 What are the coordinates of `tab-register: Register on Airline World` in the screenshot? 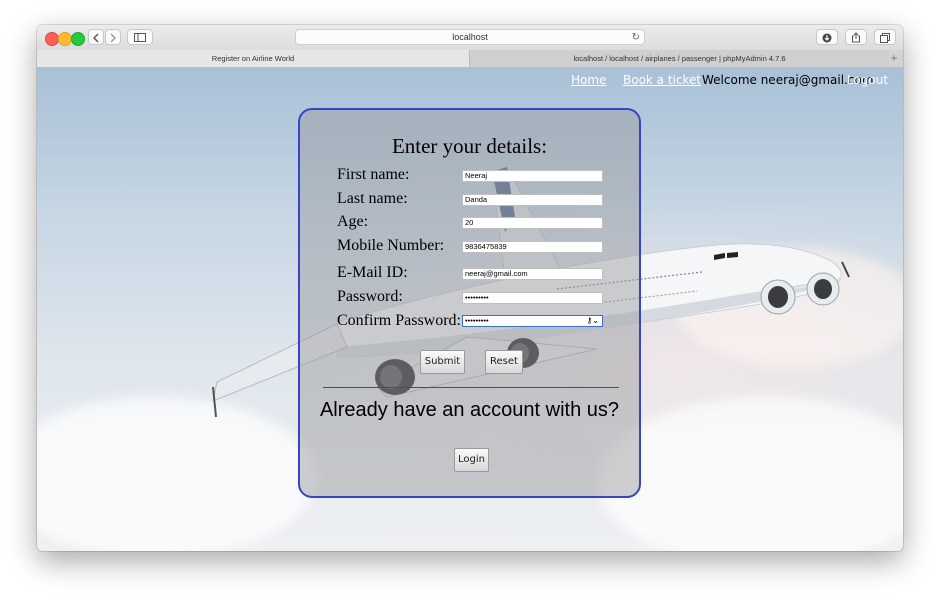 It's located at (253, 58).